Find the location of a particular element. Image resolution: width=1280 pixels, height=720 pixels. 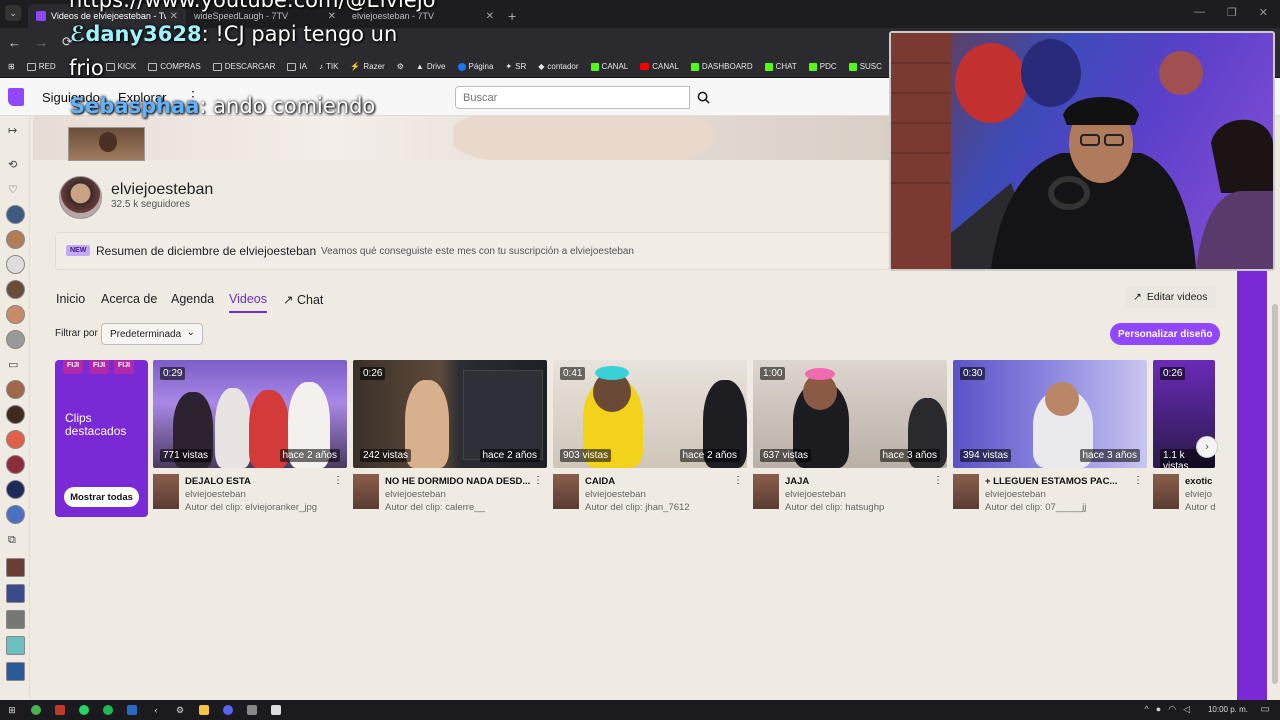

settings-icon: ⚙ is located at coordinates (180, 710).